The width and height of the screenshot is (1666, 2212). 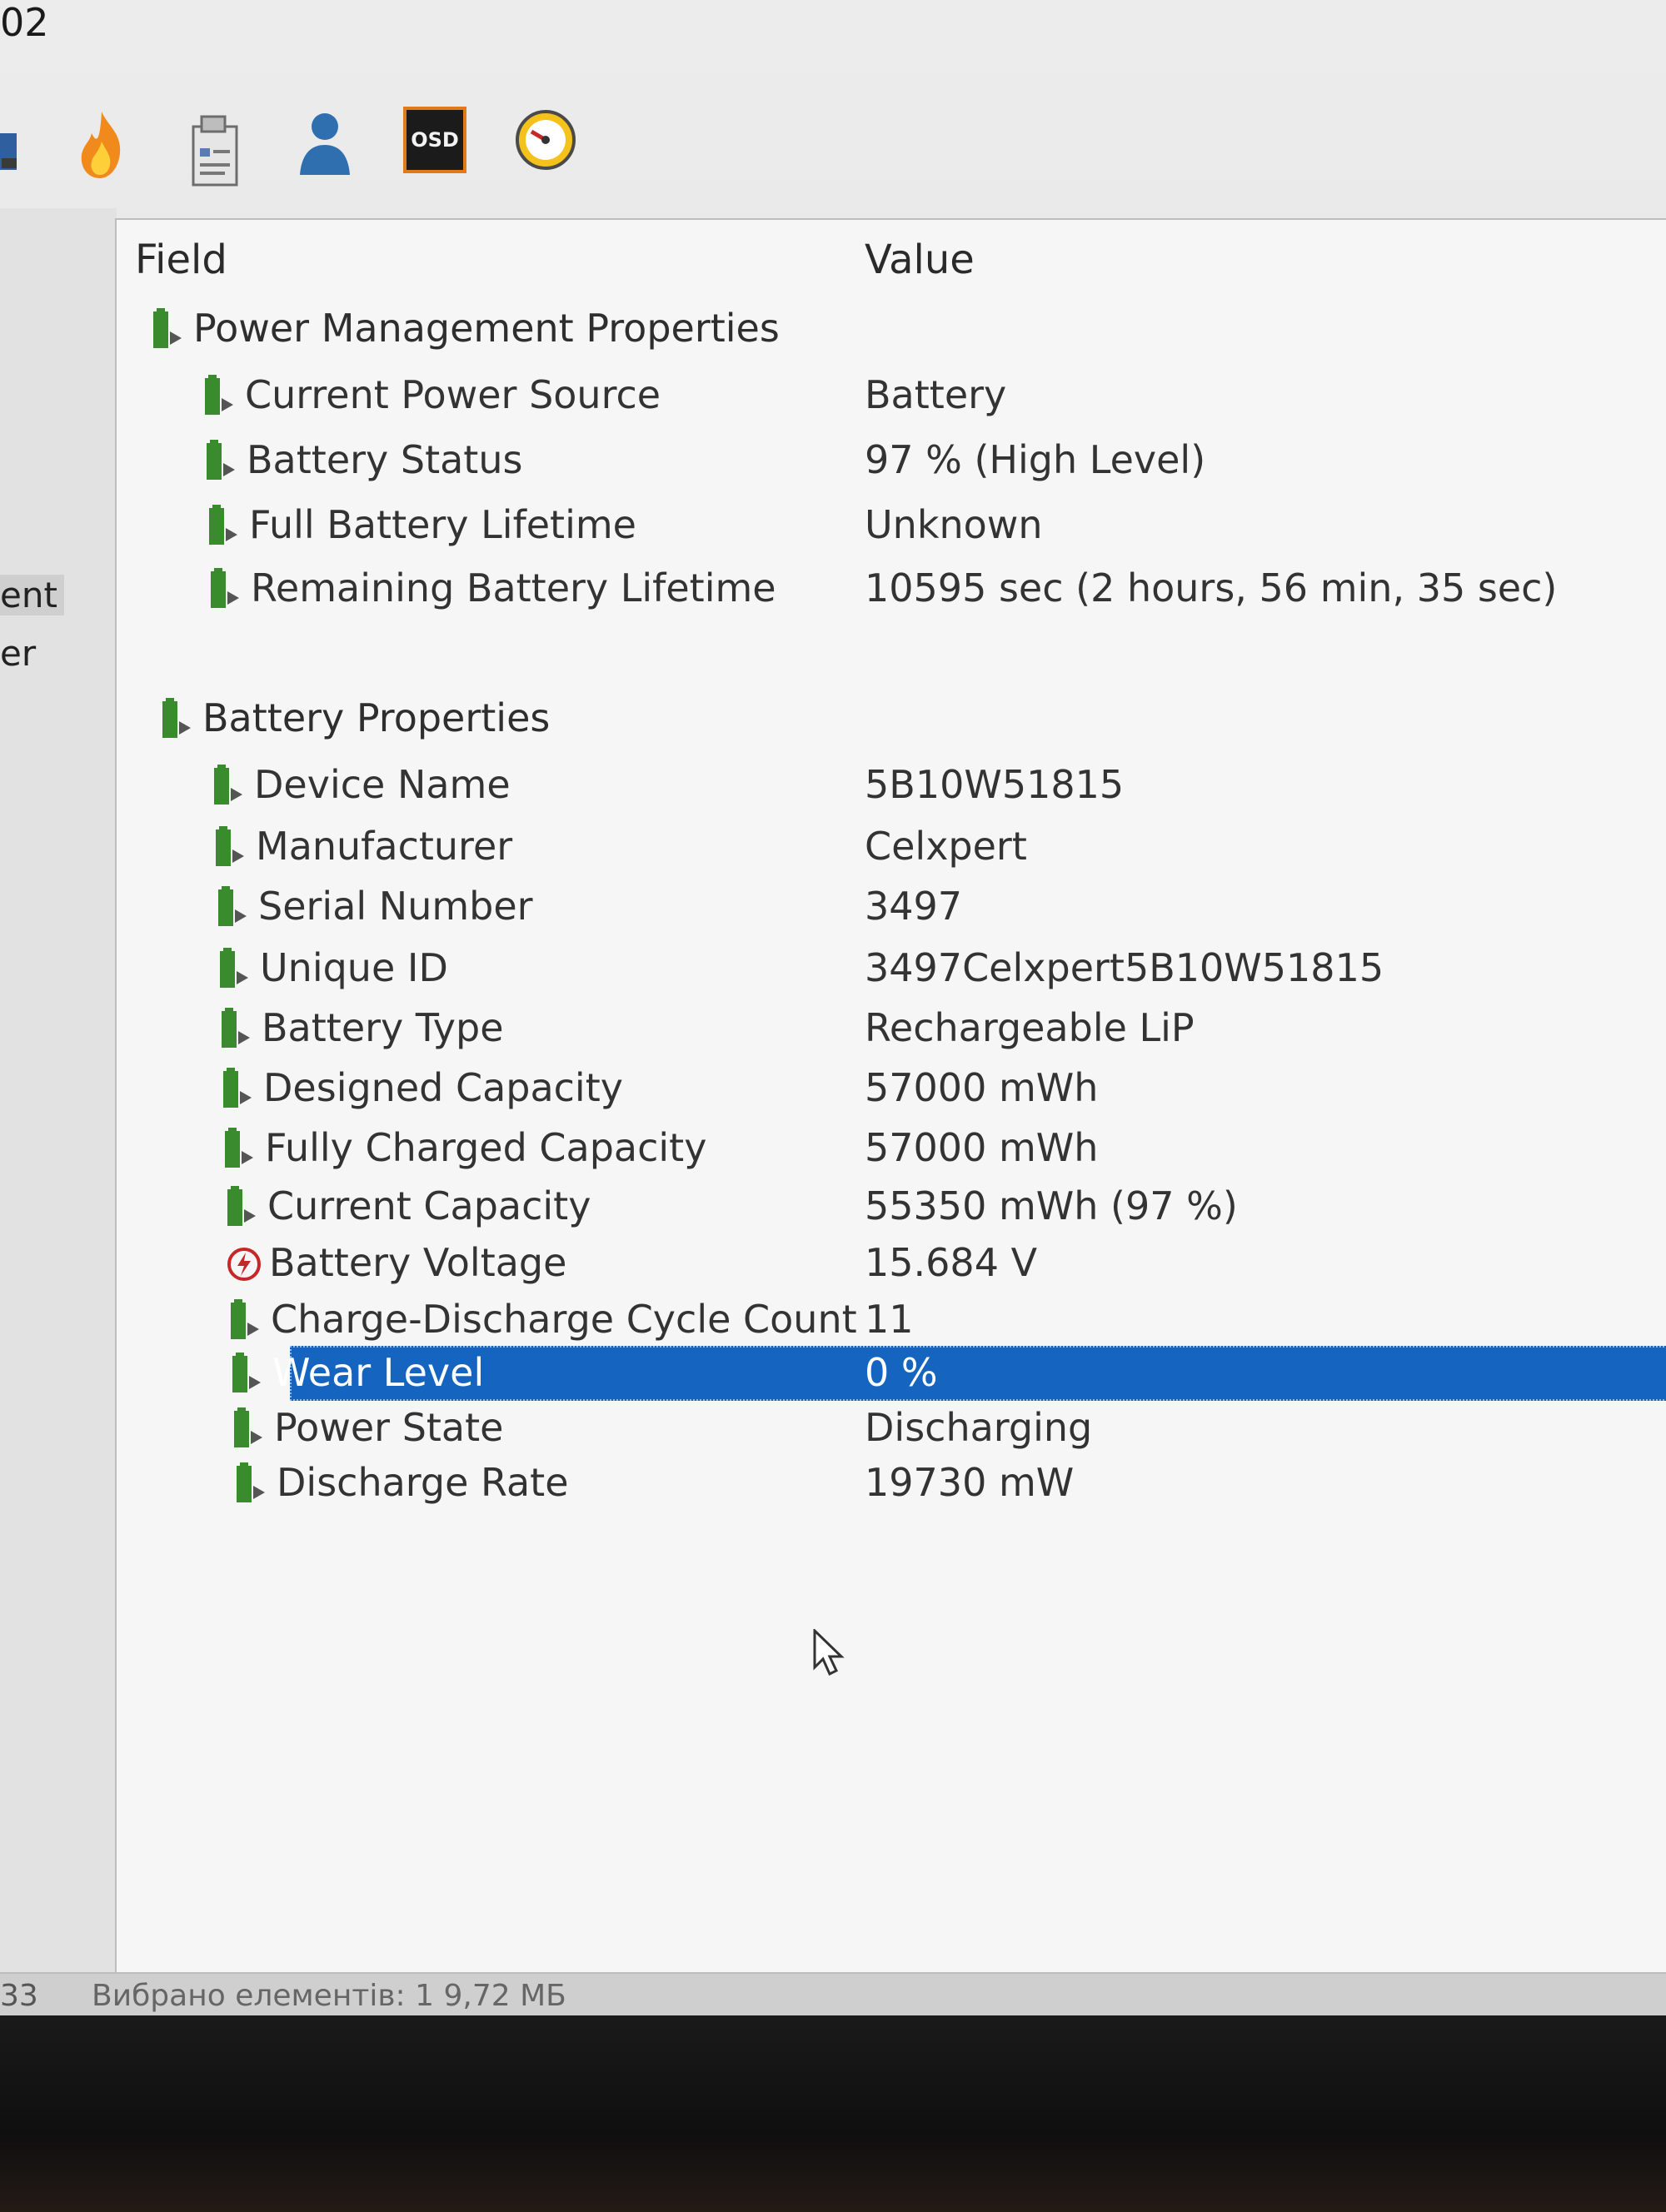 What do you see at coordinates (486, 1147) in the screenshot?
I see `field-label: Fully Charged Capacity` at bounding box center [486, 1147].